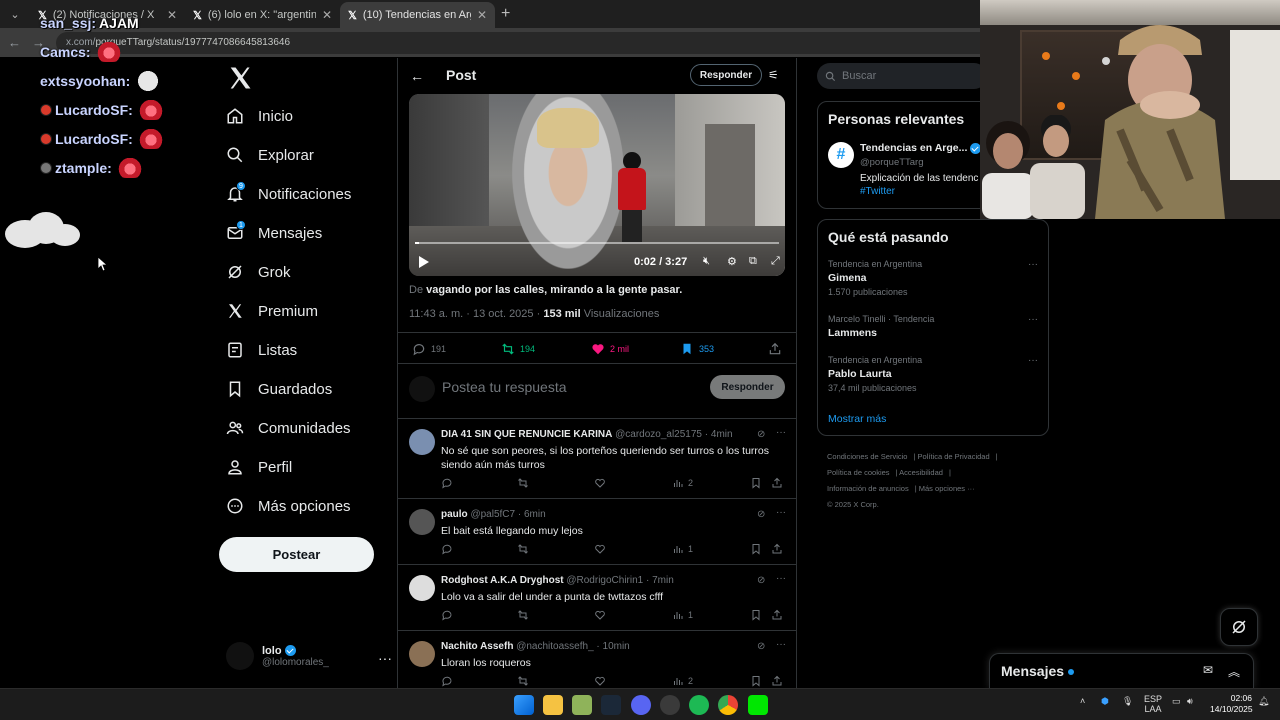 This screenshot has width=1280, height=720. What do you see at coordinates (947, 488) in the screenshot?
I see `footer-link: Más opciones ···` at bounding box center [947, 488].